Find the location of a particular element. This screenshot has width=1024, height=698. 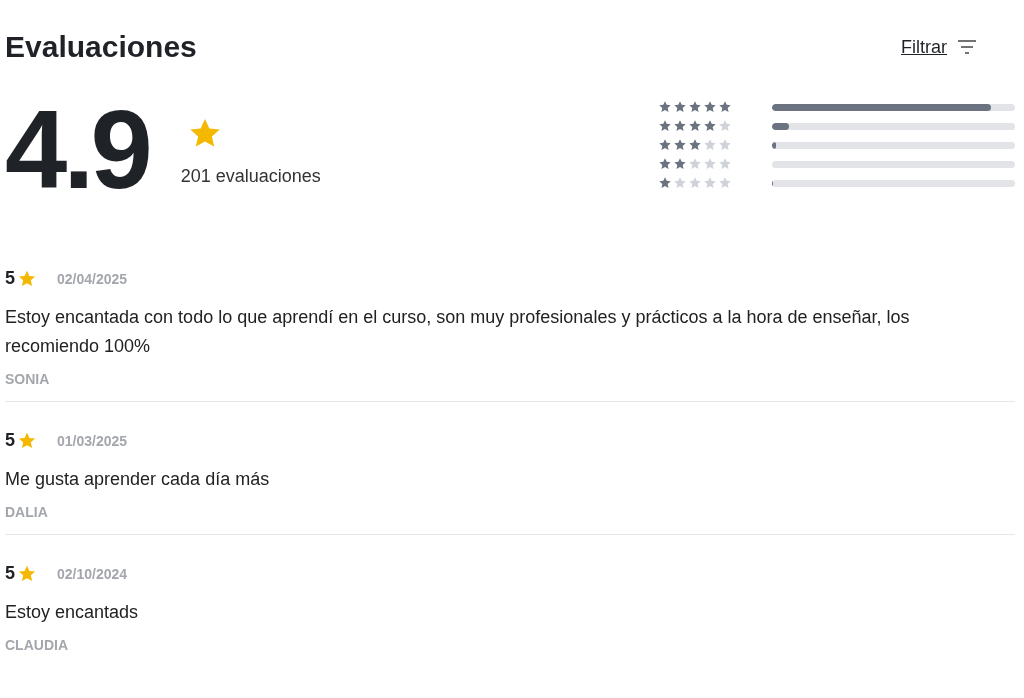

page-title: Evaluaciones is located at coordinates (101, 47).